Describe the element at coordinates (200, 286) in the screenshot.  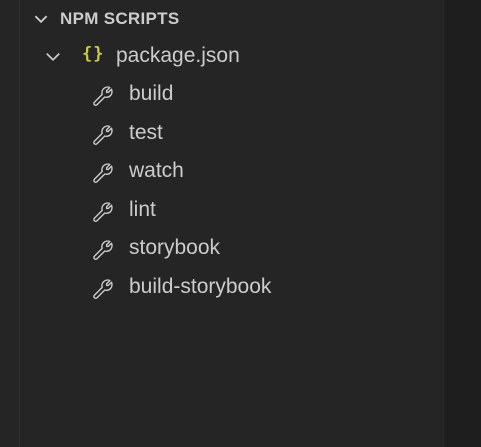
I see `script-label: build-storybook` at that location.